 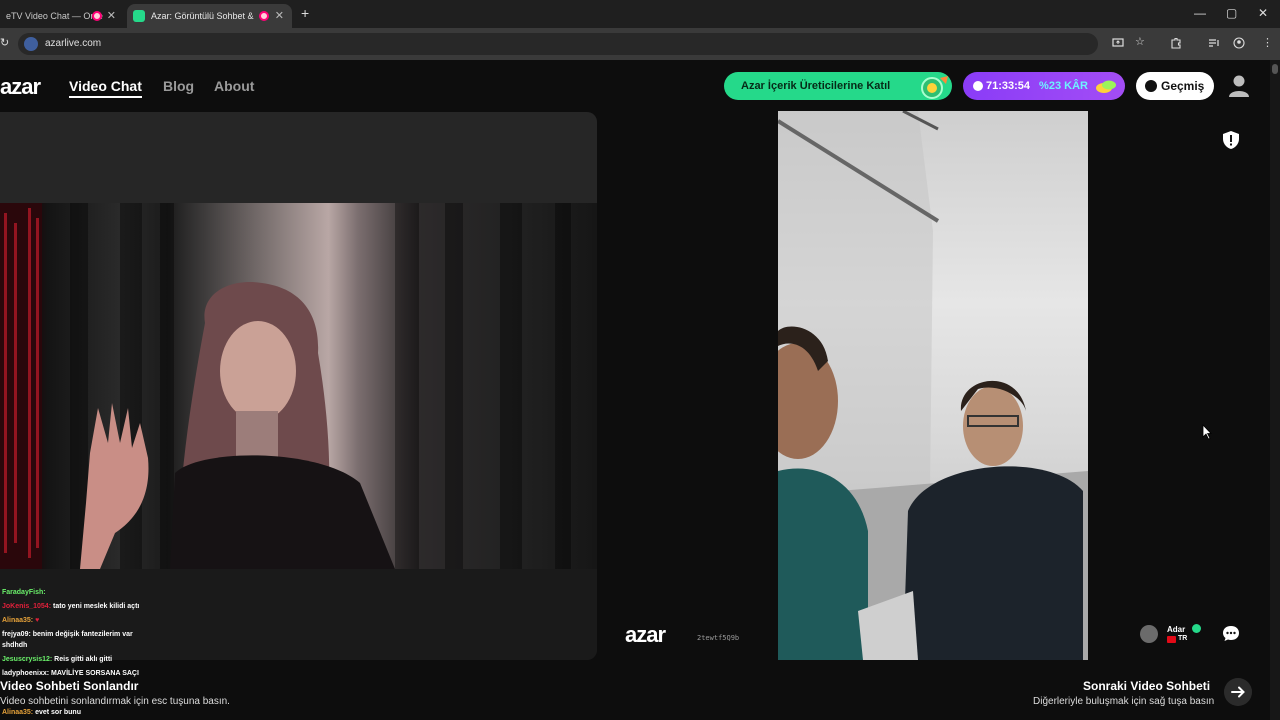 I want to click on tab-title: eTV Video Chat — Ome, so click(x=54, y=16).